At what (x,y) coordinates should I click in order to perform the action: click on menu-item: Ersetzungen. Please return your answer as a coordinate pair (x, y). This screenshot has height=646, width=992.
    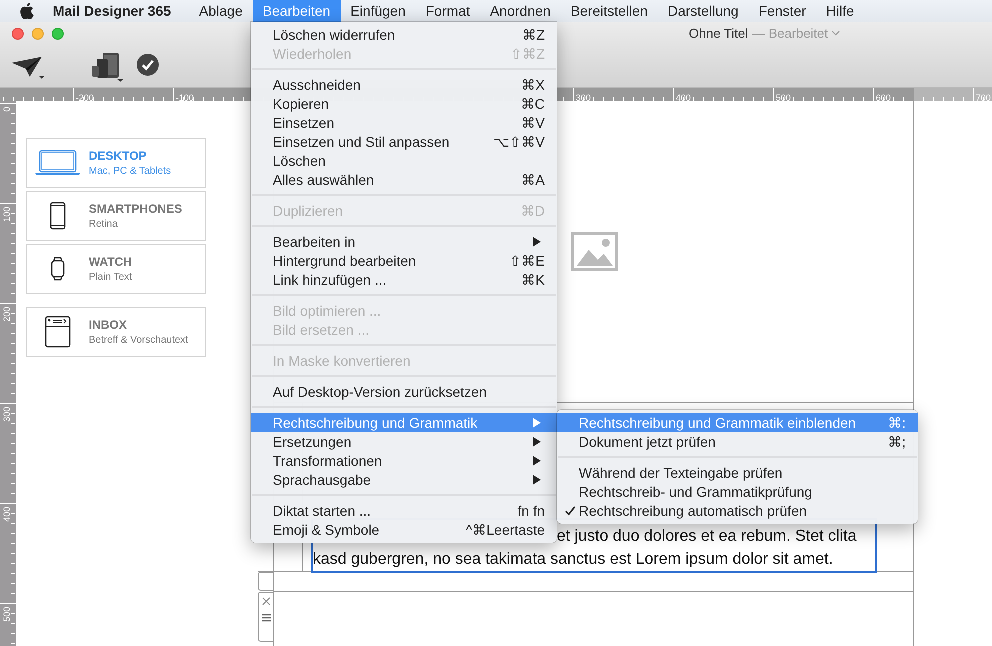
    Looking at the image, I should click on (404, 441).